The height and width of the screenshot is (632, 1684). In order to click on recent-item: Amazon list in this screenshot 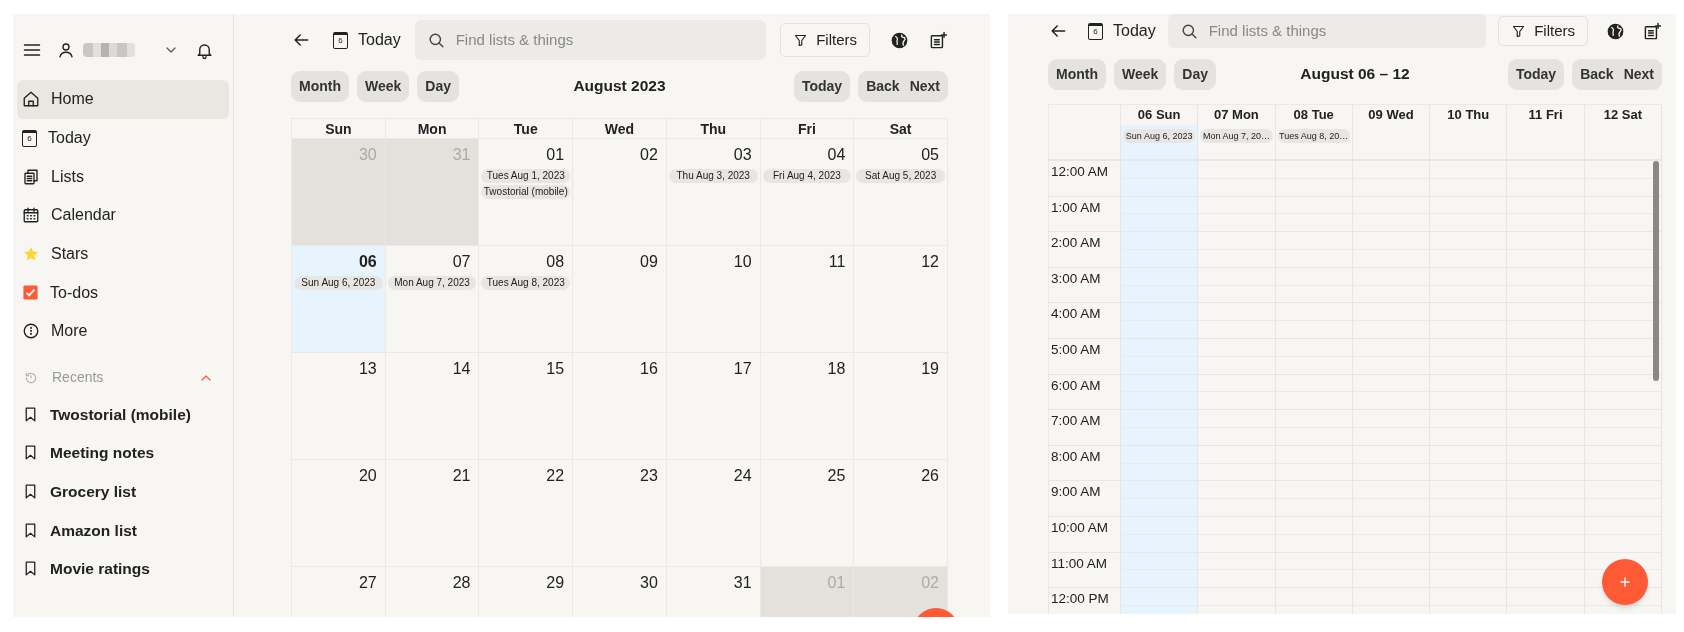, I will do `click(123, 530)`.